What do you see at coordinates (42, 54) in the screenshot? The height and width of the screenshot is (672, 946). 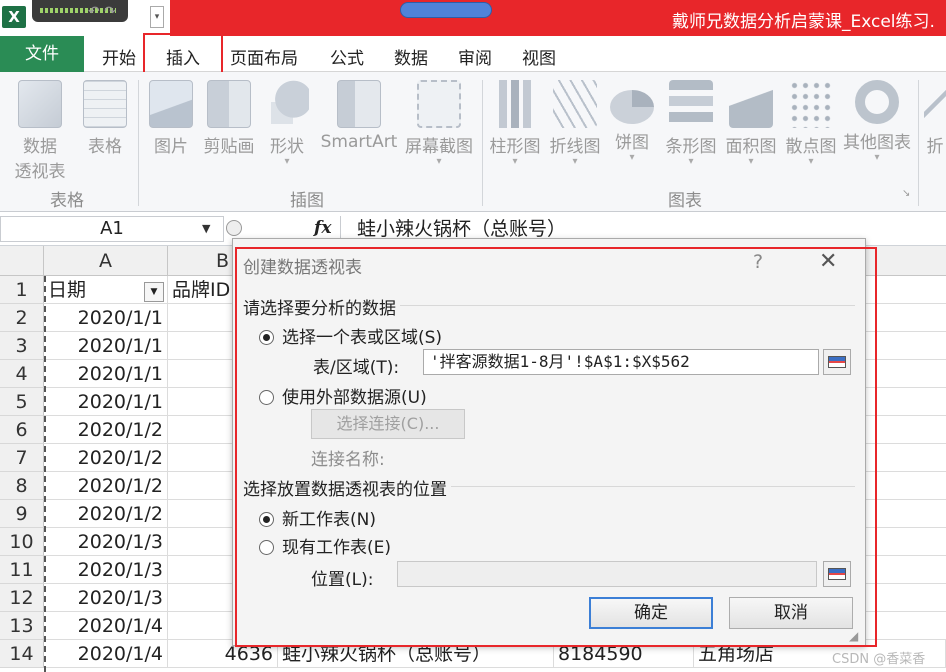 I see `tab-file: 文件` at bounding box center [42, 54].